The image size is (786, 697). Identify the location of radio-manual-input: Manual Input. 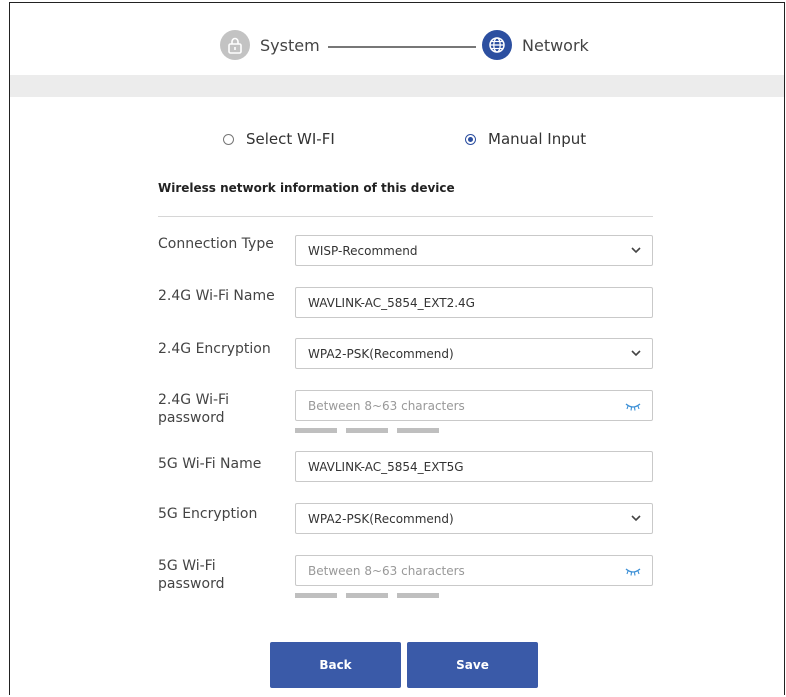
(525, 139).